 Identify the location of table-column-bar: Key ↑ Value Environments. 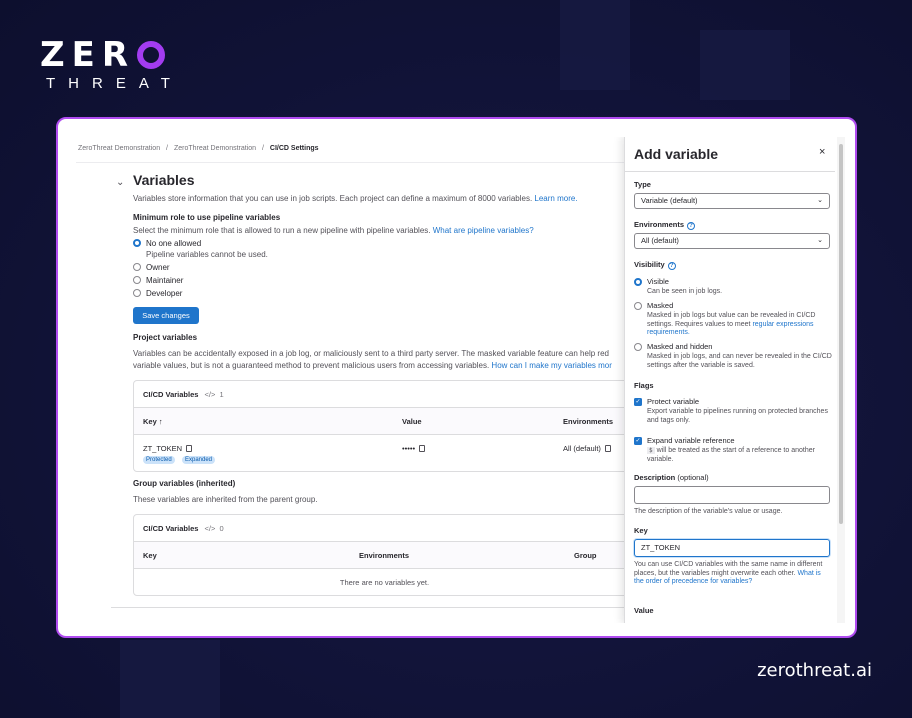
(384, 421).